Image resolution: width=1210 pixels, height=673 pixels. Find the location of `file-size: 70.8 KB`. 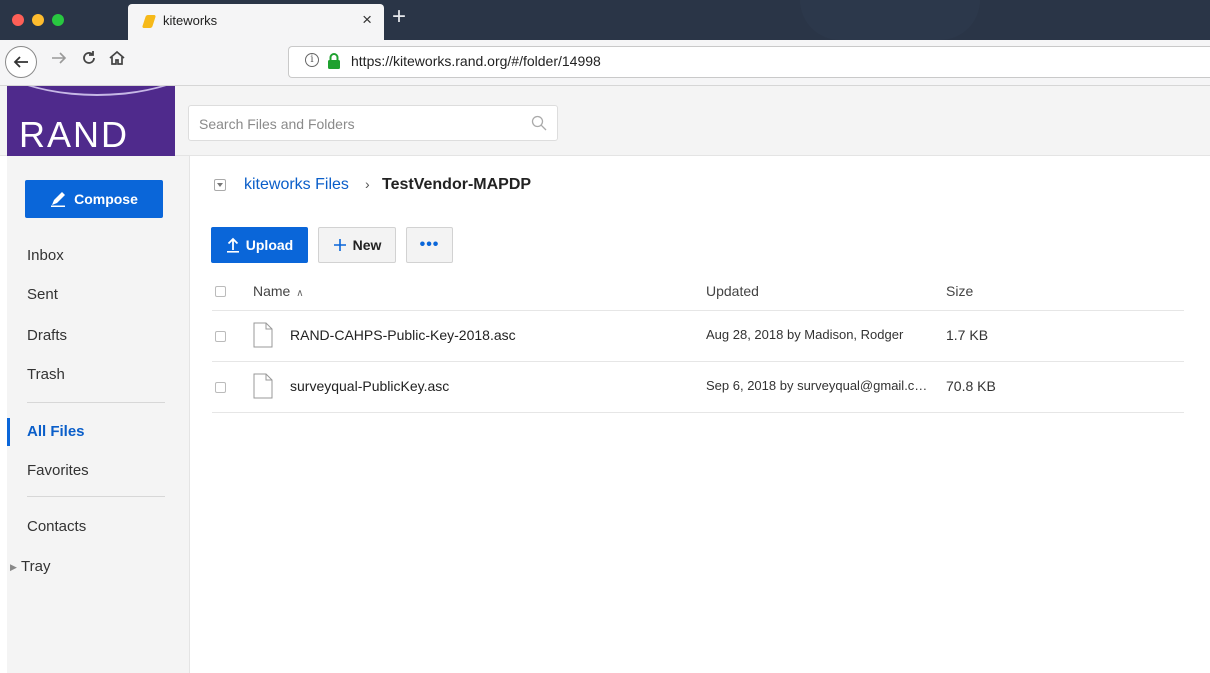

file-size: 70.8 KB is located at coordinates (971, 386).